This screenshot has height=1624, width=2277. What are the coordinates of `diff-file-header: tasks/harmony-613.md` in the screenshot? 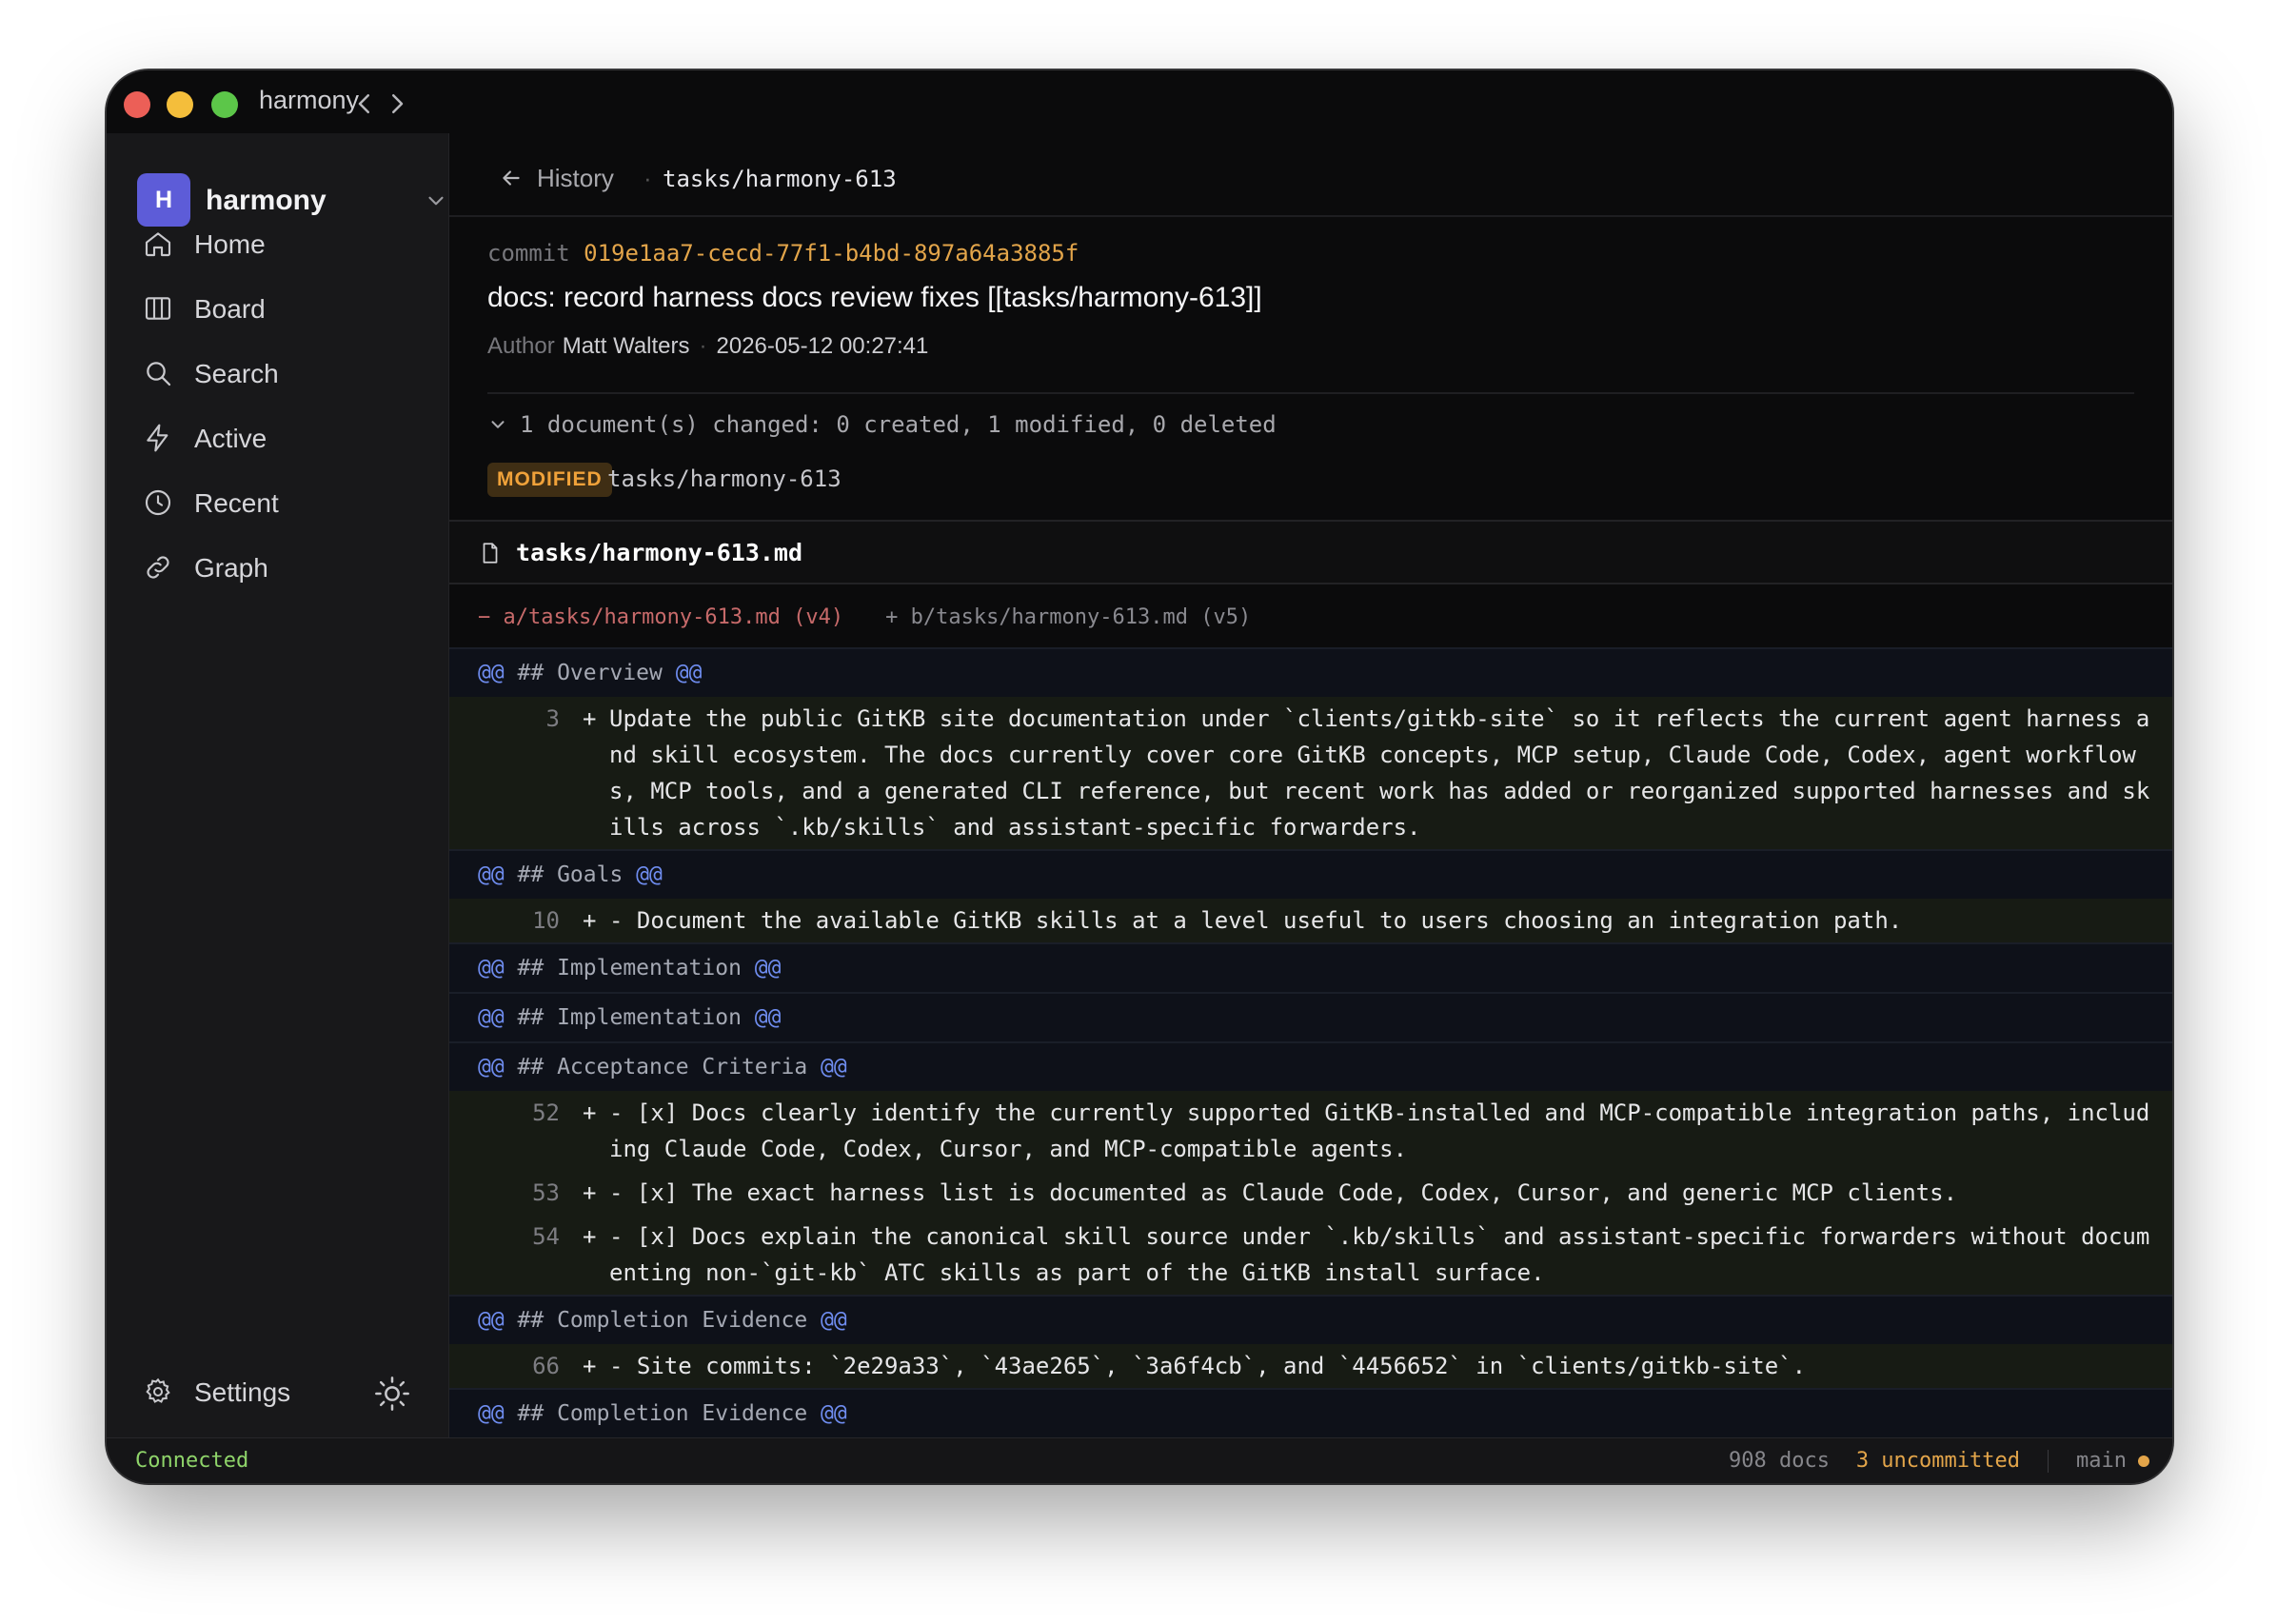 It's located at (1310, 552).